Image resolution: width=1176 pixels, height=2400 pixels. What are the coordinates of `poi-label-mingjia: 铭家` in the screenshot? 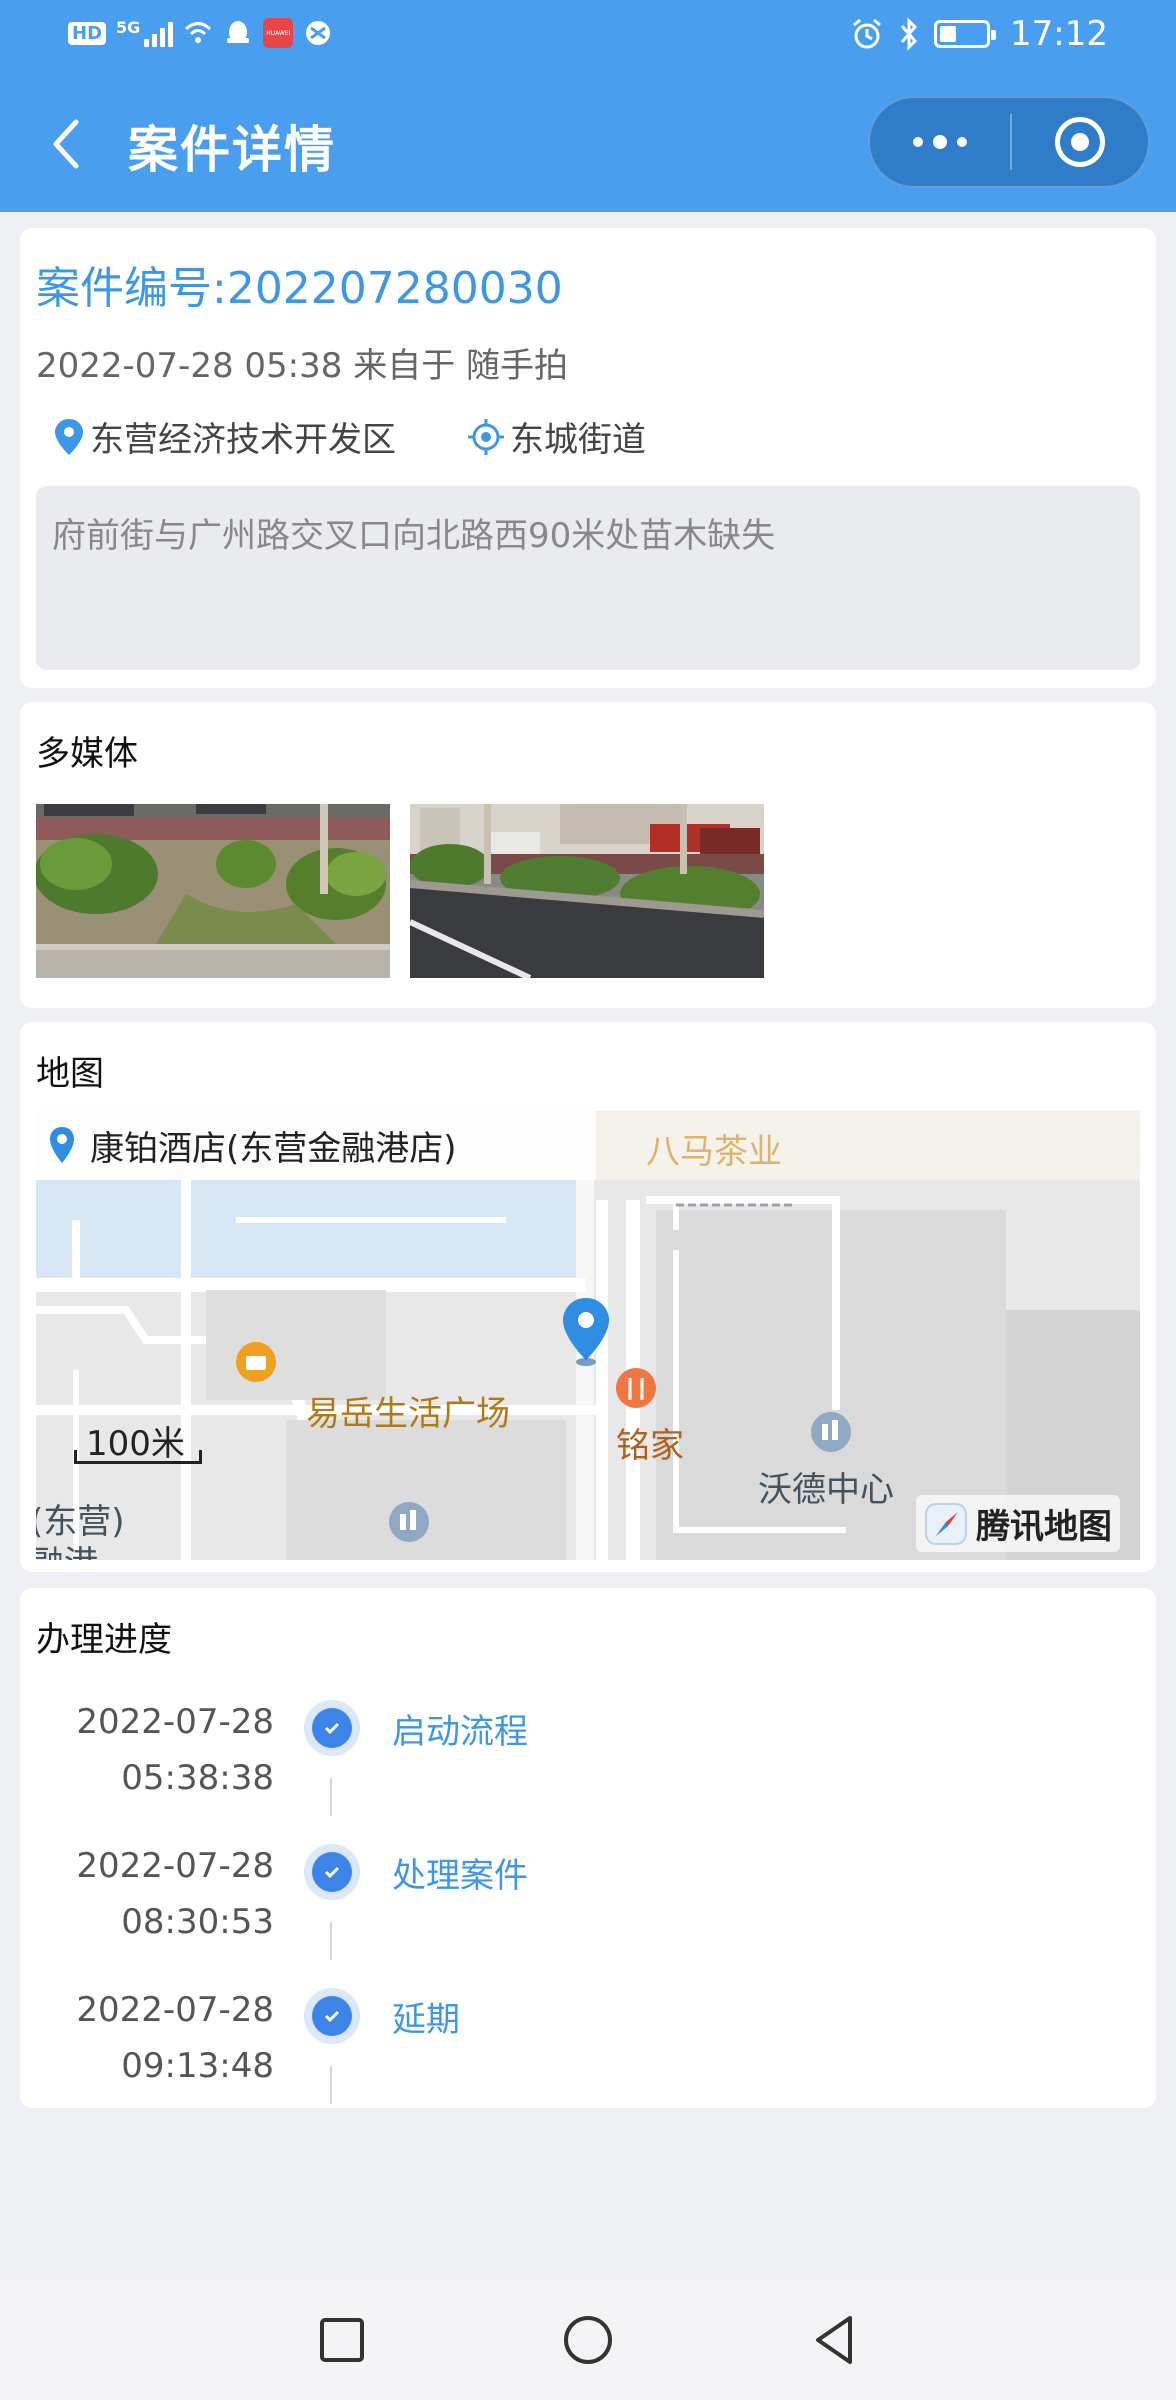 It's located at (650, 1446).